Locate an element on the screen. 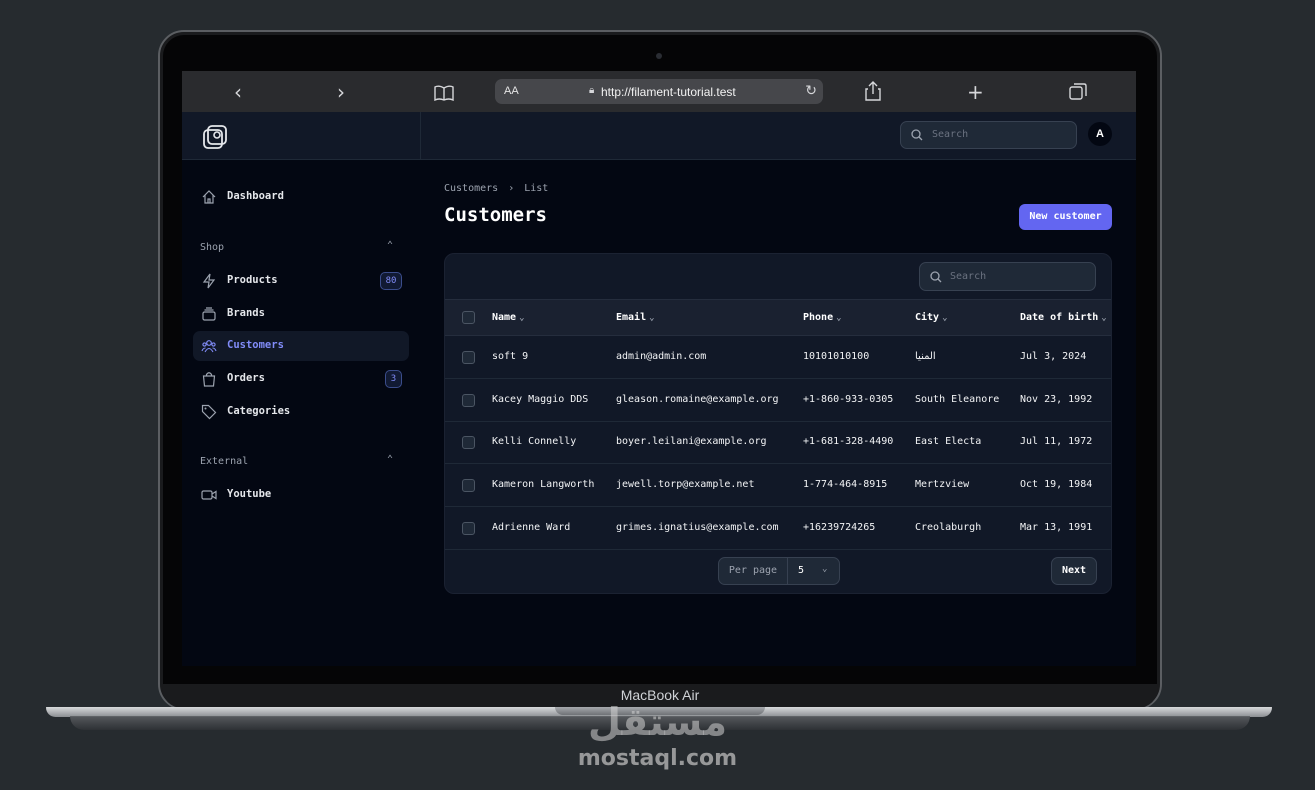  watermark-site: mostaql.com is located at coordinates (657, 758).